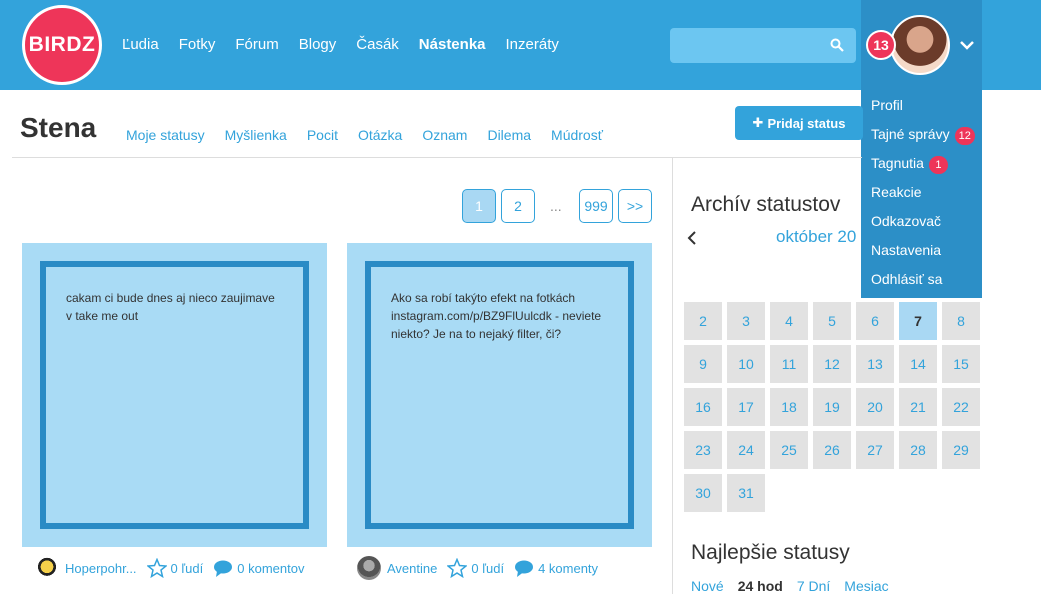 This screenshot has width=1041, height=594. Describe the element at coordinates (197, 44) in the screenshot. I see `nav-fotky: Fotky` at that location.